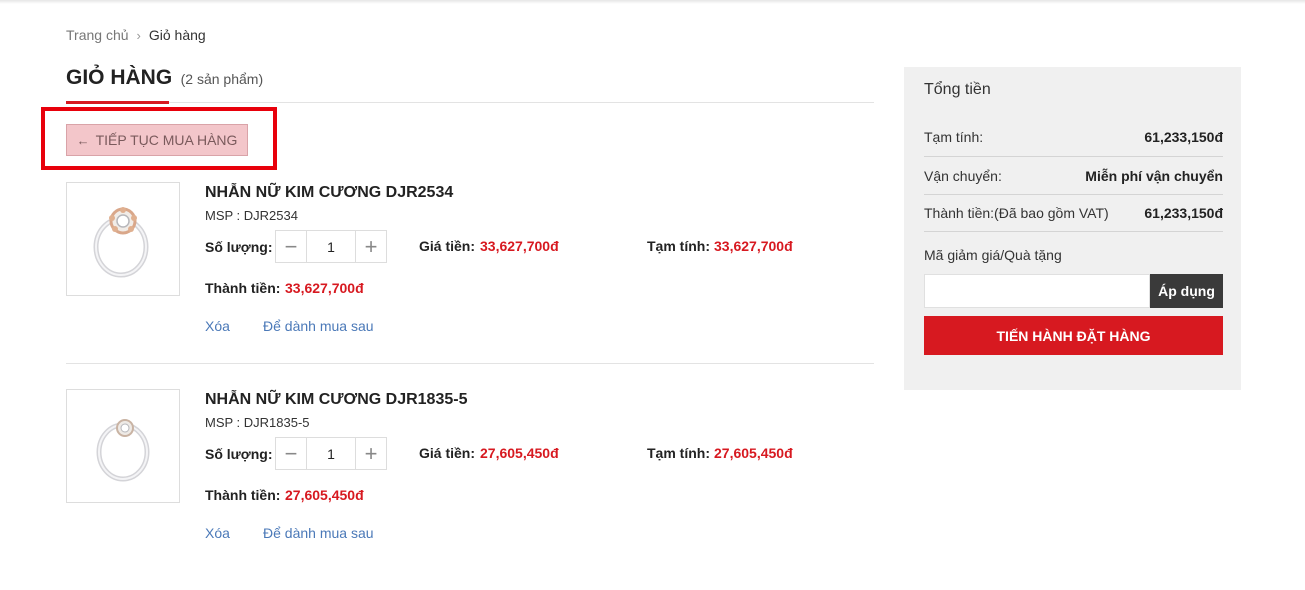 The image size is (1305, 590). Describe the element at coordinates (1154, 175) in the screenshot. I see `summary-shipping-value: Miễn phí vận chuyển` at that location.